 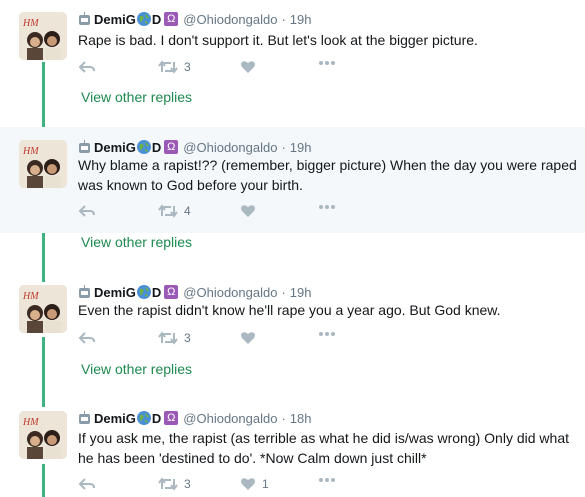 I want to click on tweet-actions: 3 1, so click(x=228, y=486).